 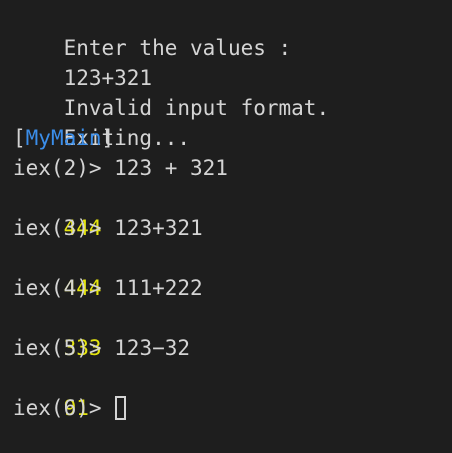 What do you see at coordinates (232, 348) in the screenshot?
I see `prompt-line: iex(5)> 123−32` at bounding box center [232, 348].